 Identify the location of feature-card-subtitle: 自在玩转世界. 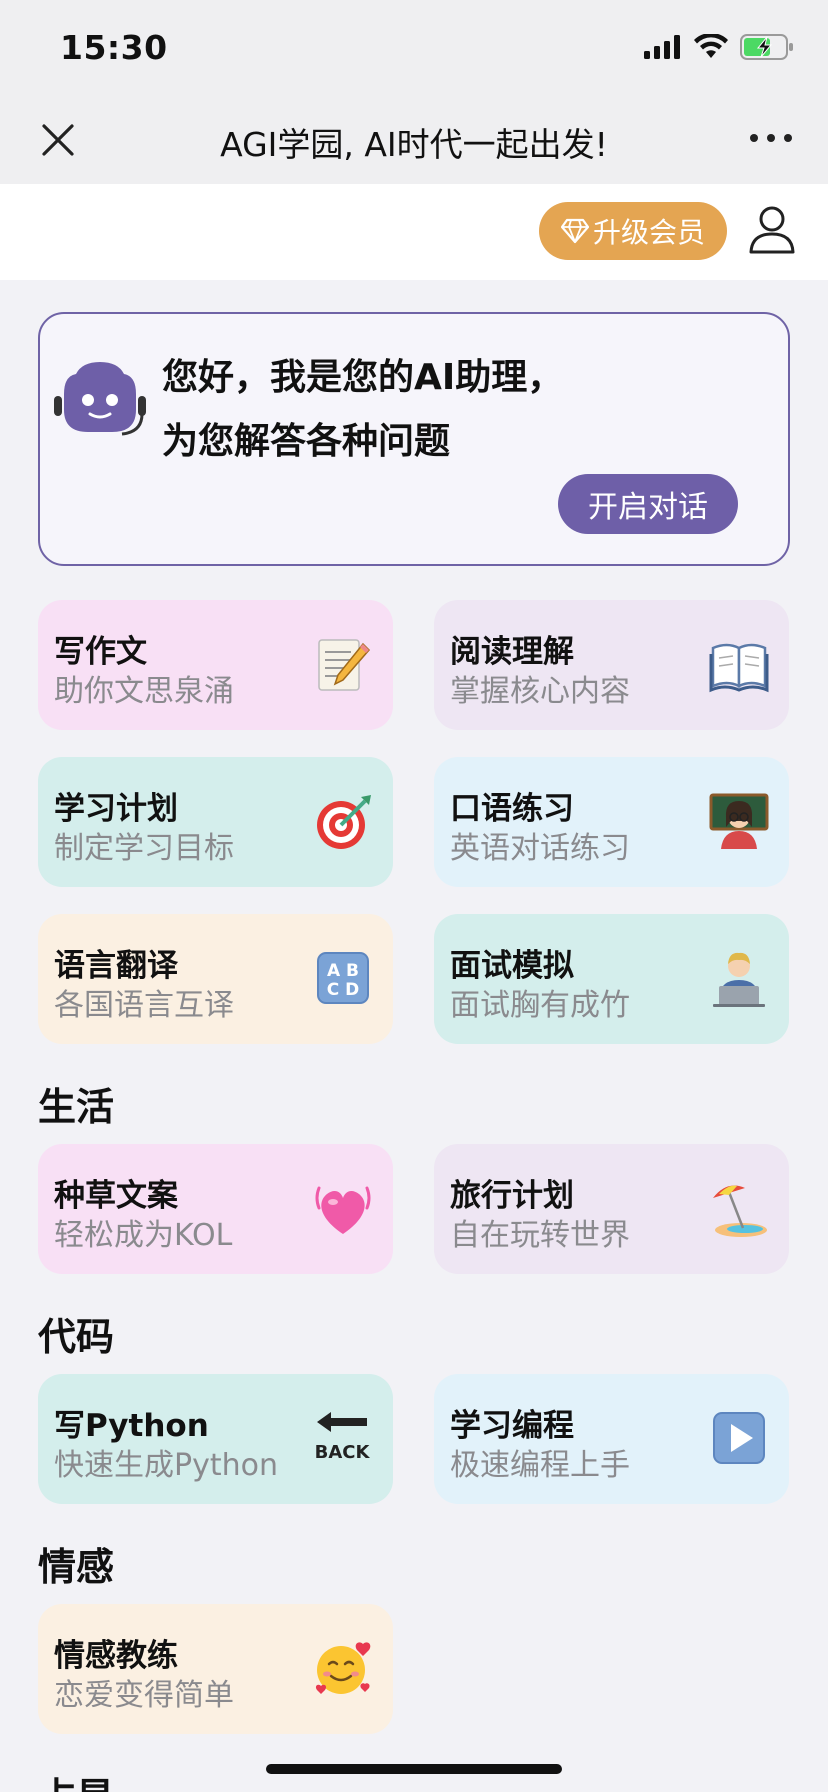
(540, 1235).